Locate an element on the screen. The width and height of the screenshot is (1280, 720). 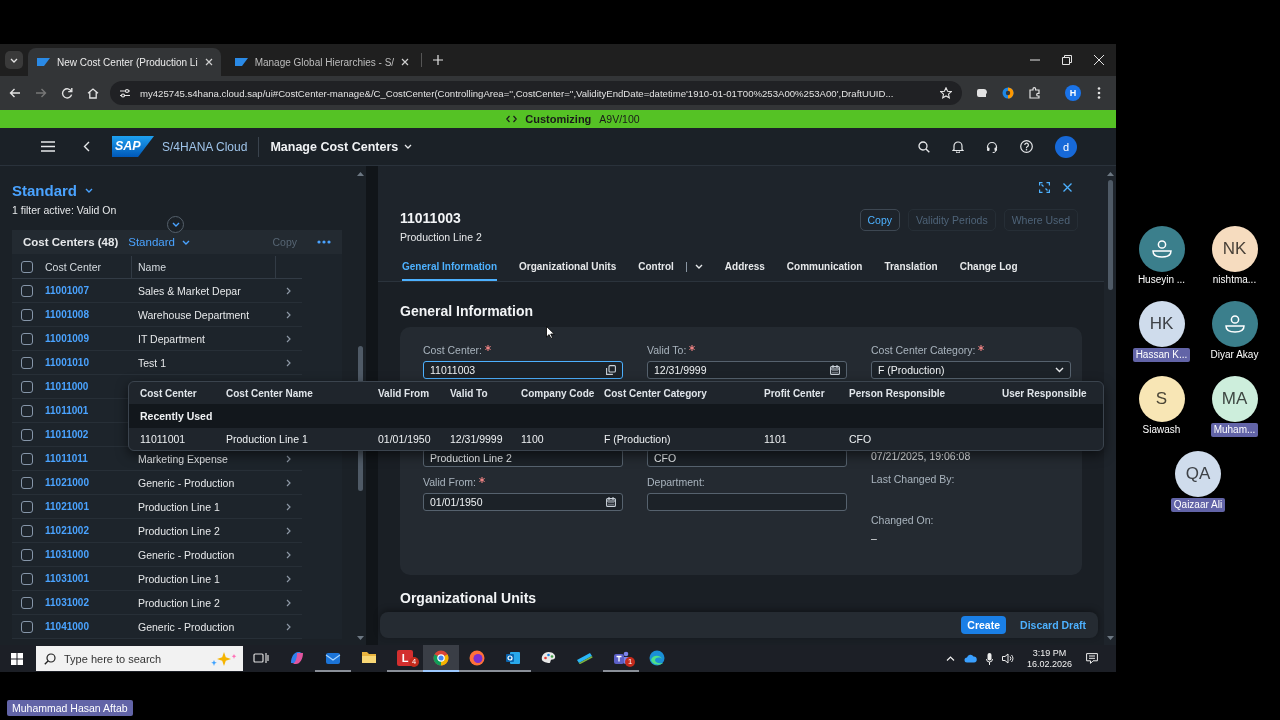
extension-circle-icon is located at coordinates (1008, 93).